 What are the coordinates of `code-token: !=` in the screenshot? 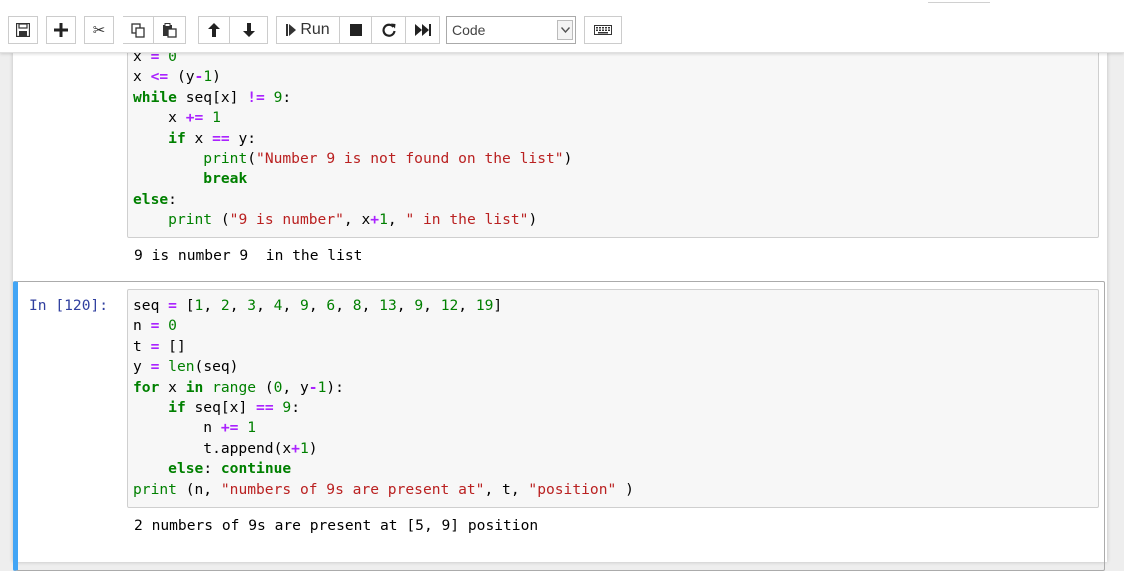 It's located at (256, 97).